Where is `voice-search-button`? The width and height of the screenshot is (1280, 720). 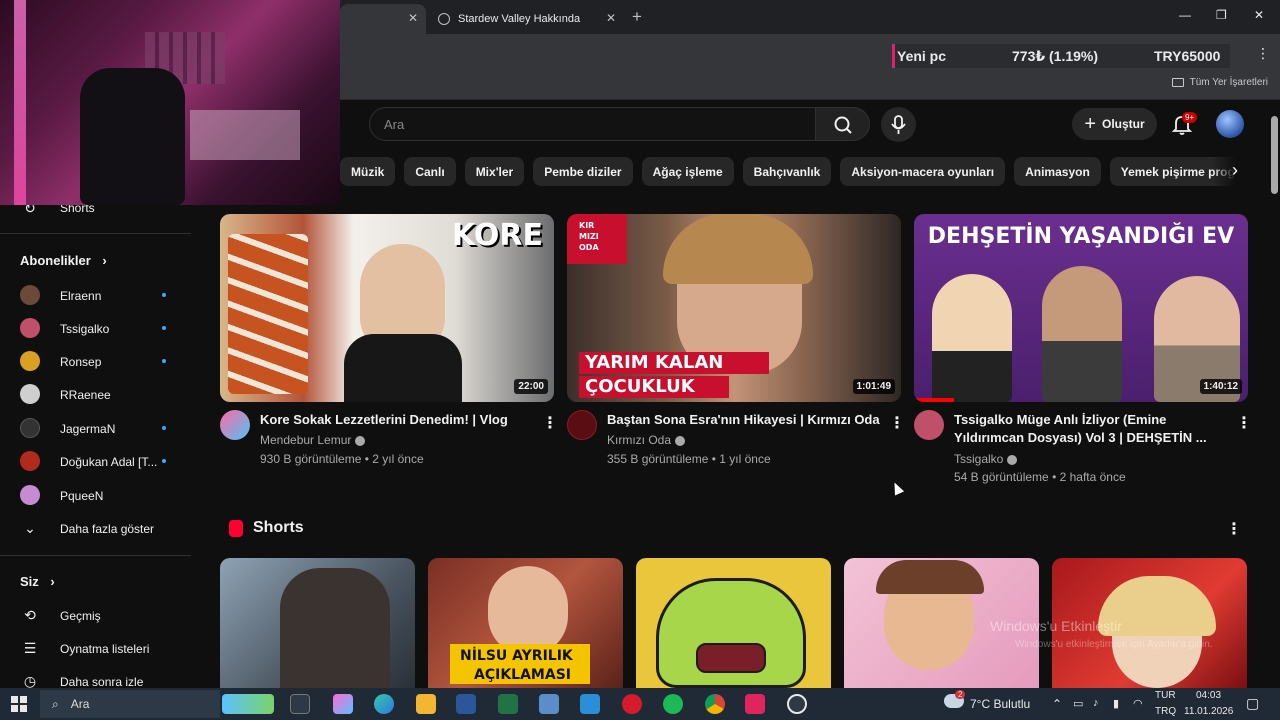 voice-search-button is located at coordinates (898, 124).